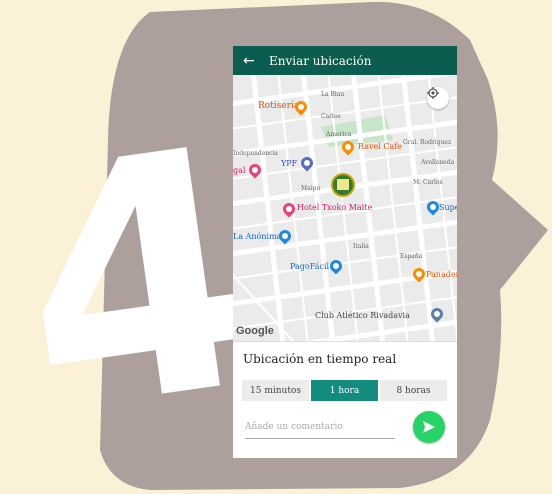 The width and height of the screenshot is (552, 494). What do you see at coordinates (427, 142) in the screenshot?
I see `street-gral-rodriguez: Gral. Rodríguez` at bounding box center [427, 142].